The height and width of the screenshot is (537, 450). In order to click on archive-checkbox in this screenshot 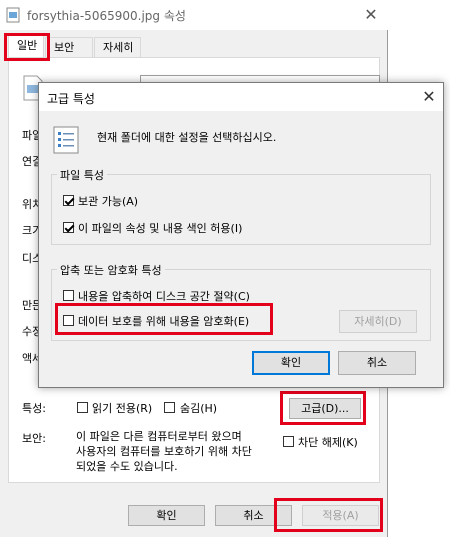, I will do `click(68, 200)`.